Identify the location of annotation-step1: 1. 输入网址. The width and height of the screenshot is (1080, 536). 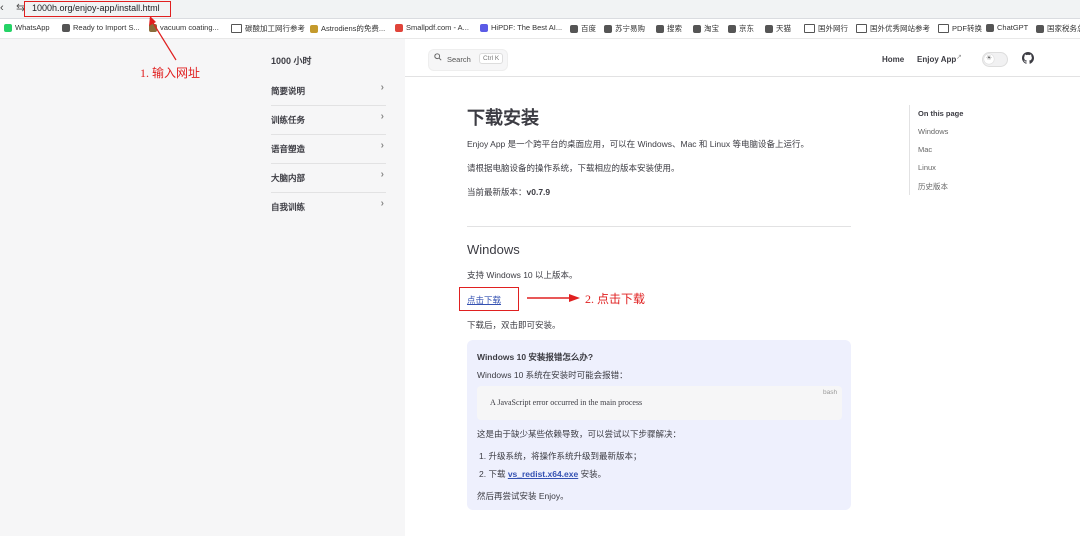
(170, 73).